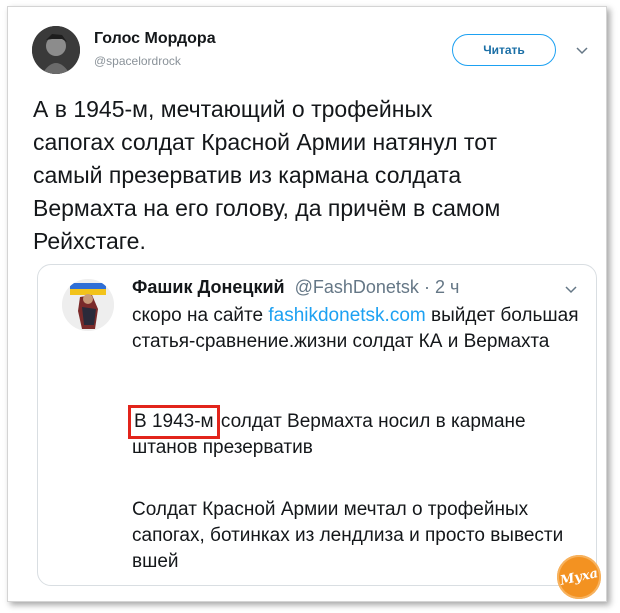 This screenshot has width=620, height=613. I want to click on quoted-link: fashikdonetsk.com, so click(346, 315).